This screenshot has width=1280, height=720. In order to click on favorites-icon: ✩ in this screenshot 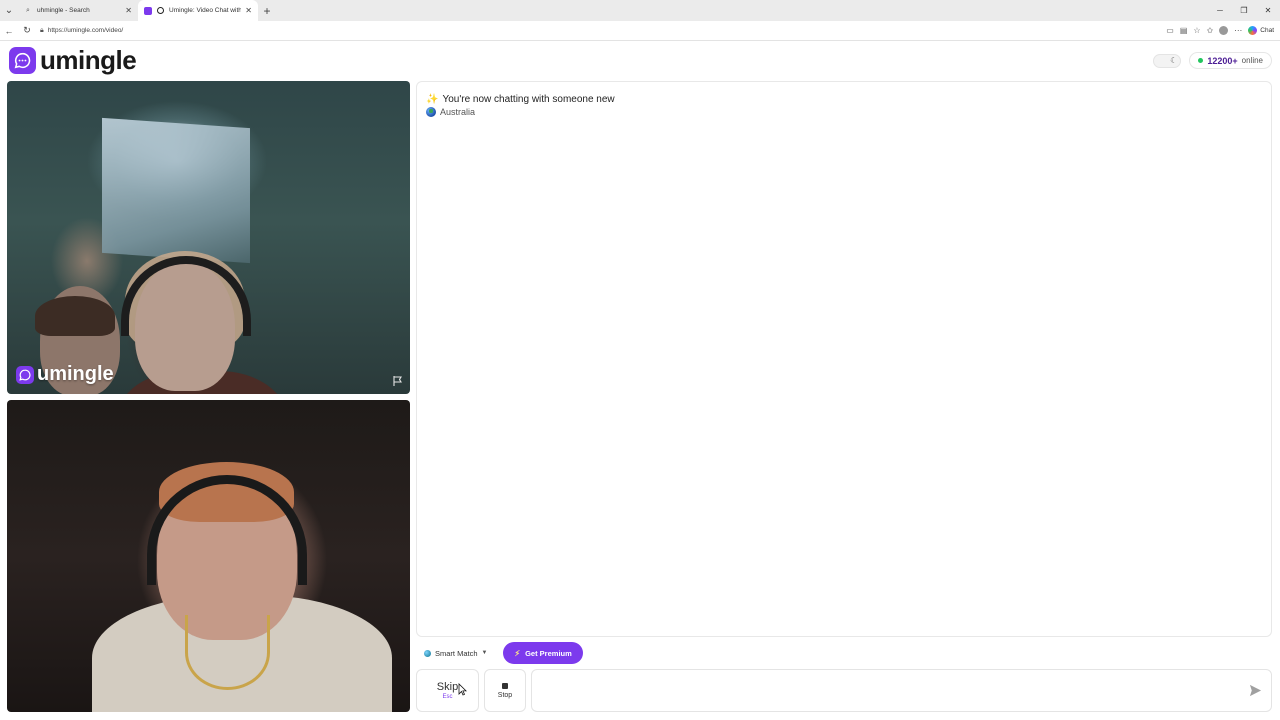, I will do `click(1210, 30)`.